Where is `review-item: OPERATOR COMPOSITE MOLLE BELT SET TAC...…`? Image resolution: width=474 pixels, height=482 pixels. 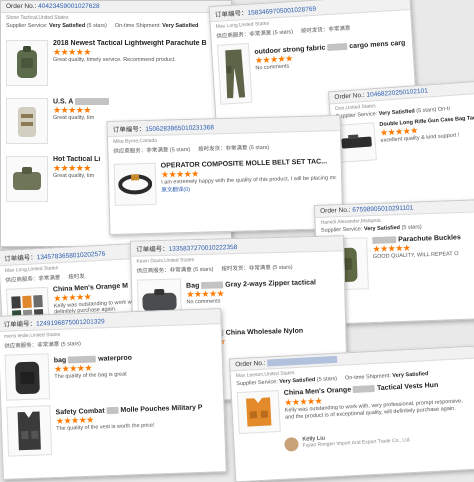
review-item: OPERATOR COMPOSITE MOLLE BELT SET TAC...… is located at coordinates (225, 182).